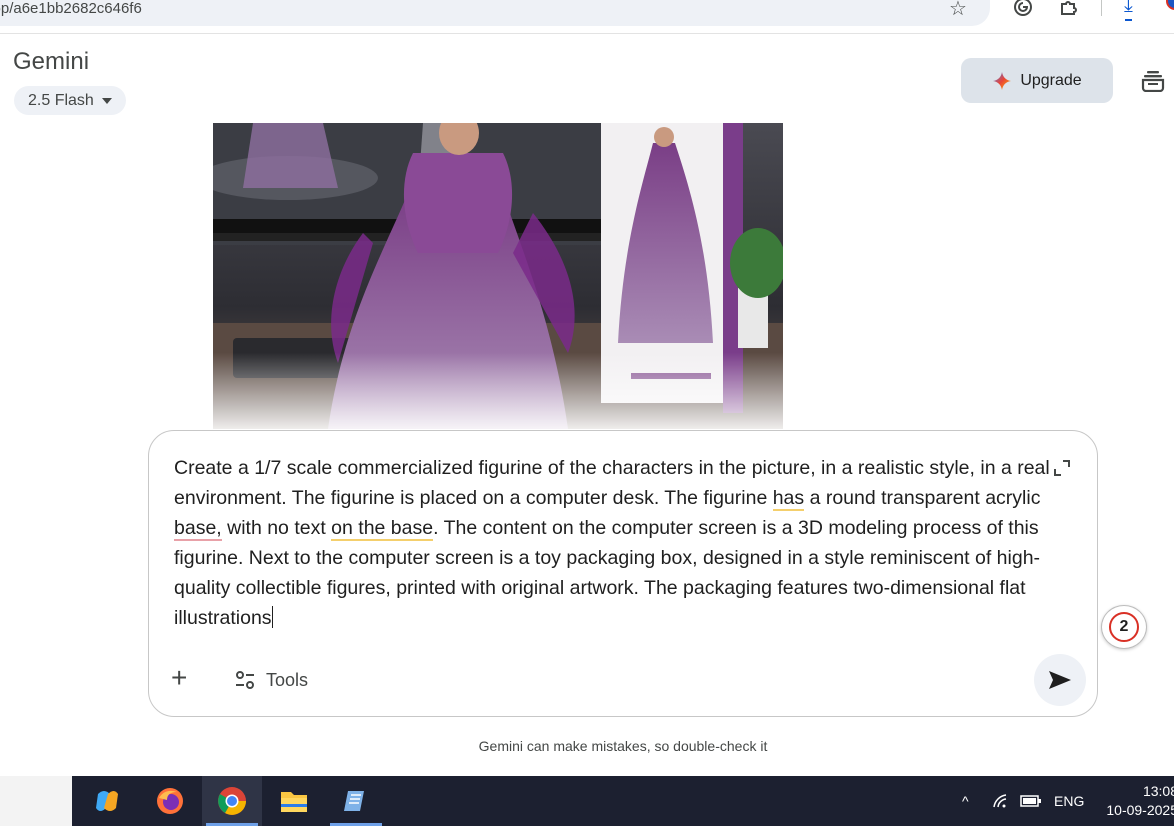  What do you see at coordinates (294, 801) in the screenshot?
I see `file-explorer-icon` at bounding box center [294, 801].